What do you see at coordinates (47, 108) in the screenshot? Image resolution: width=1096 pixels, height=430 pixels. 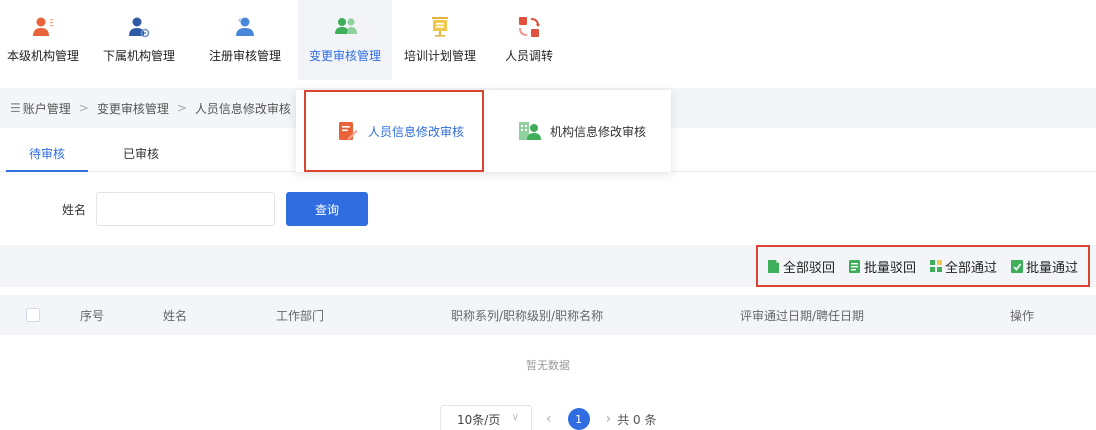 I see `breadcrumb-item: 账户管理` at bounding box center [47, 108].